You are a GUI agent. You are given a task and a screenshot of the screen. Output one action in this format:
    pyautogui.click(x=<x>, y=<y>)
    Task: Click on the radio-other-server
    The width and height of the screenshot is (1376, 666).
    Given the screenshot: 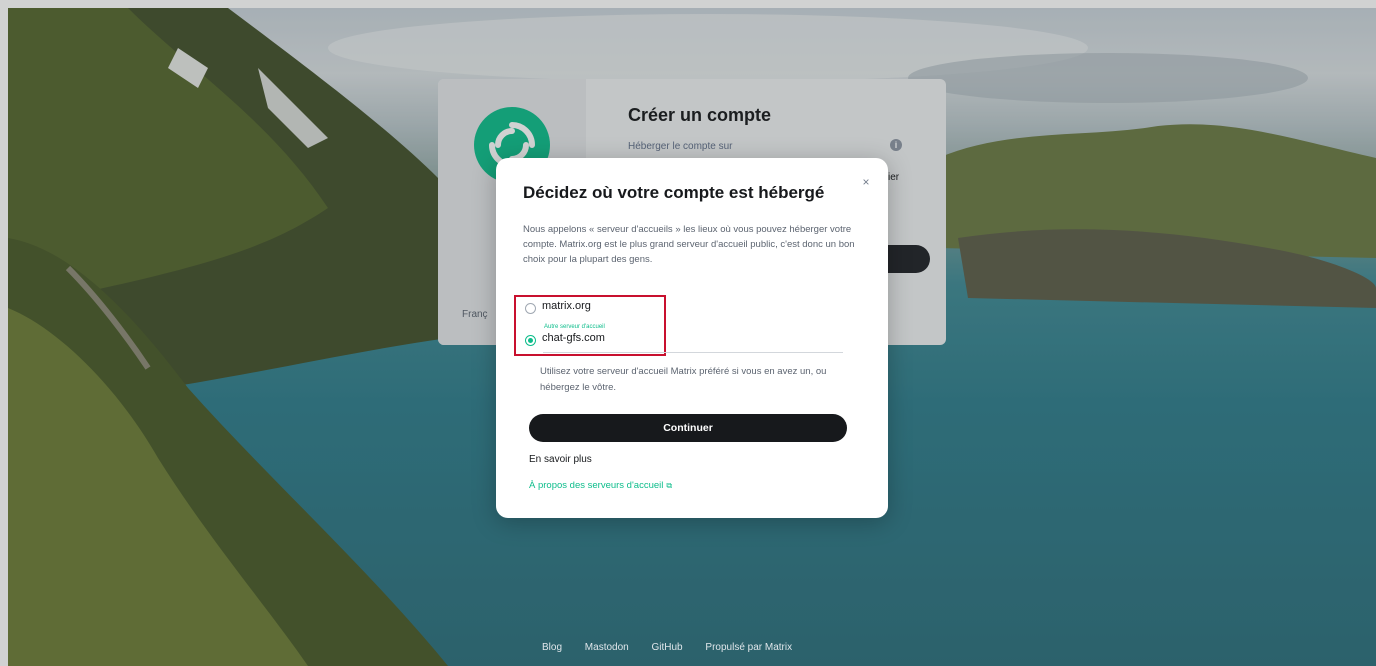 What is the action you would take?
    pyautogui.click(x=530, y=340)
    